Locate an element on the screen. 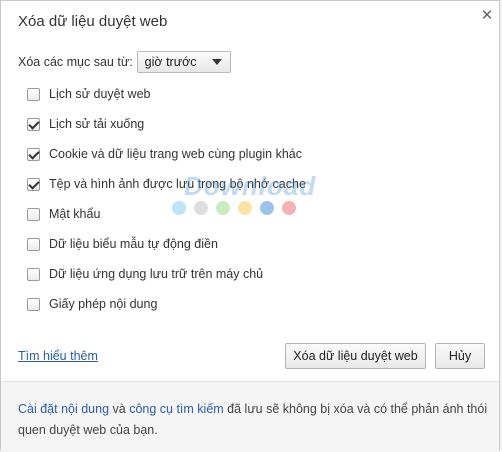 Image resolution: width=502 pixels, height=452 pixels. period-select: giờ trước is located at coordinates (183, 62).